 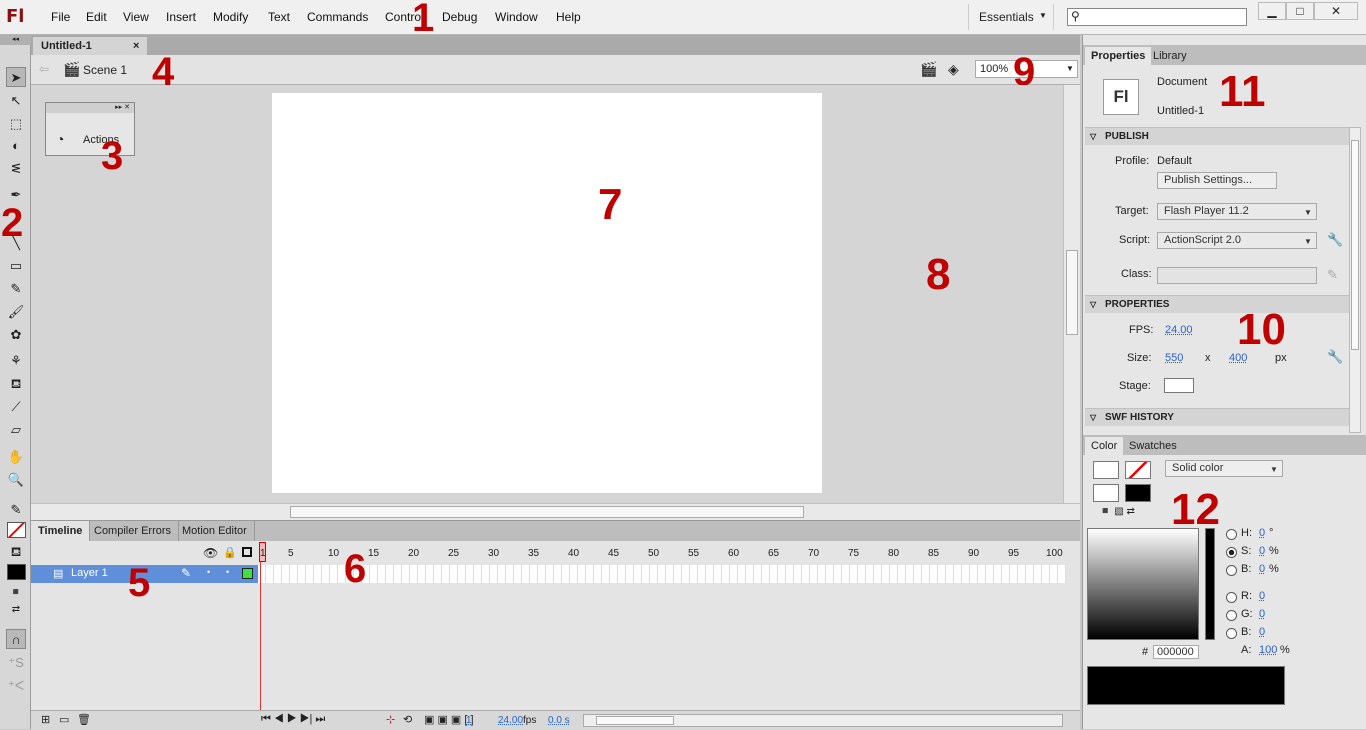 What do you see at coordinates (16, 312) in the screenshot?
I see `brush-tool-icon: 🖌` at bounding box center [16, 312].